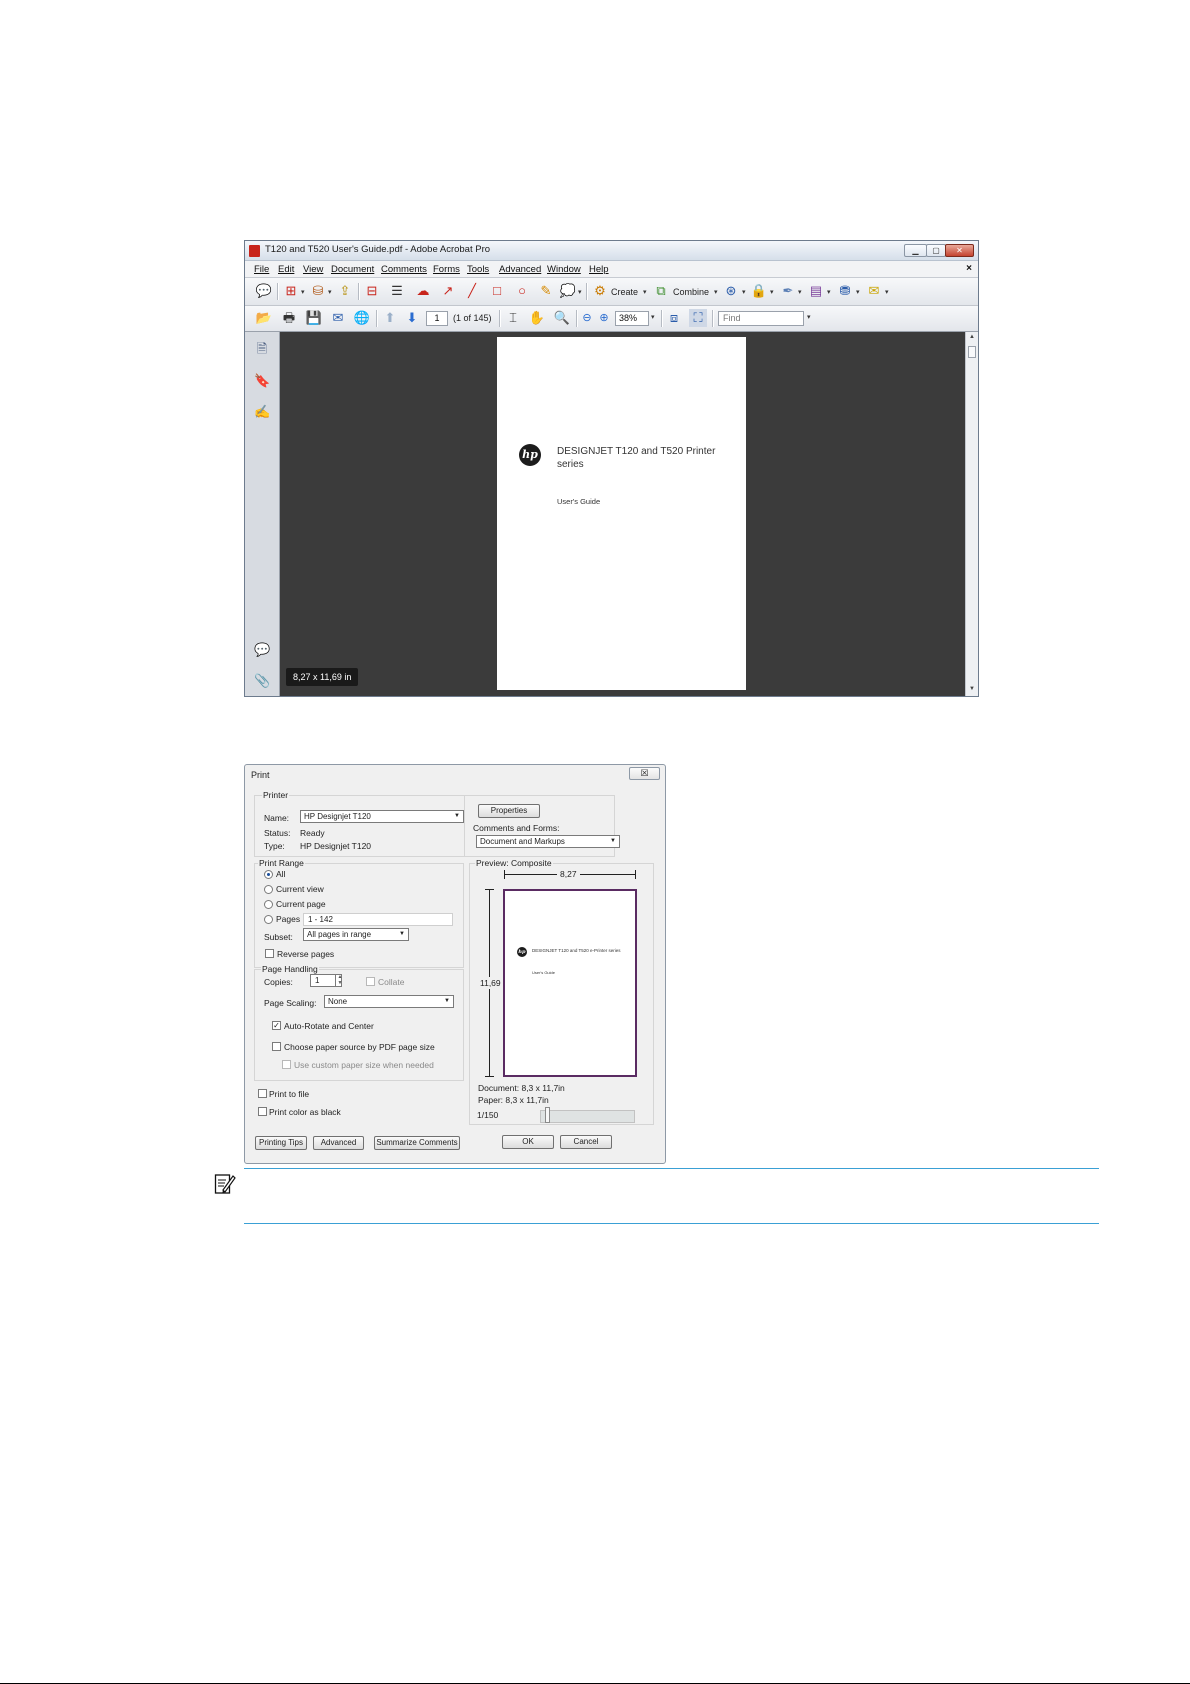 This screenshot has height=1684, width=1190. What do you see at coordinates (437, 318) in the screenshot?
I see `page-number-input: 1` at bounding box center [437, 318].